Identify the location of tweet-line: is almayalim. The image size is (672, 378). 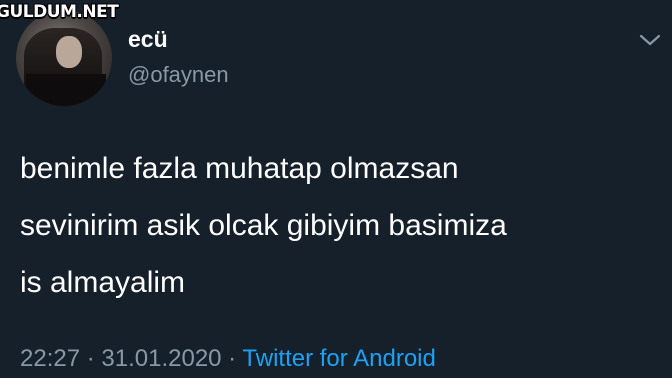
(103, 282).